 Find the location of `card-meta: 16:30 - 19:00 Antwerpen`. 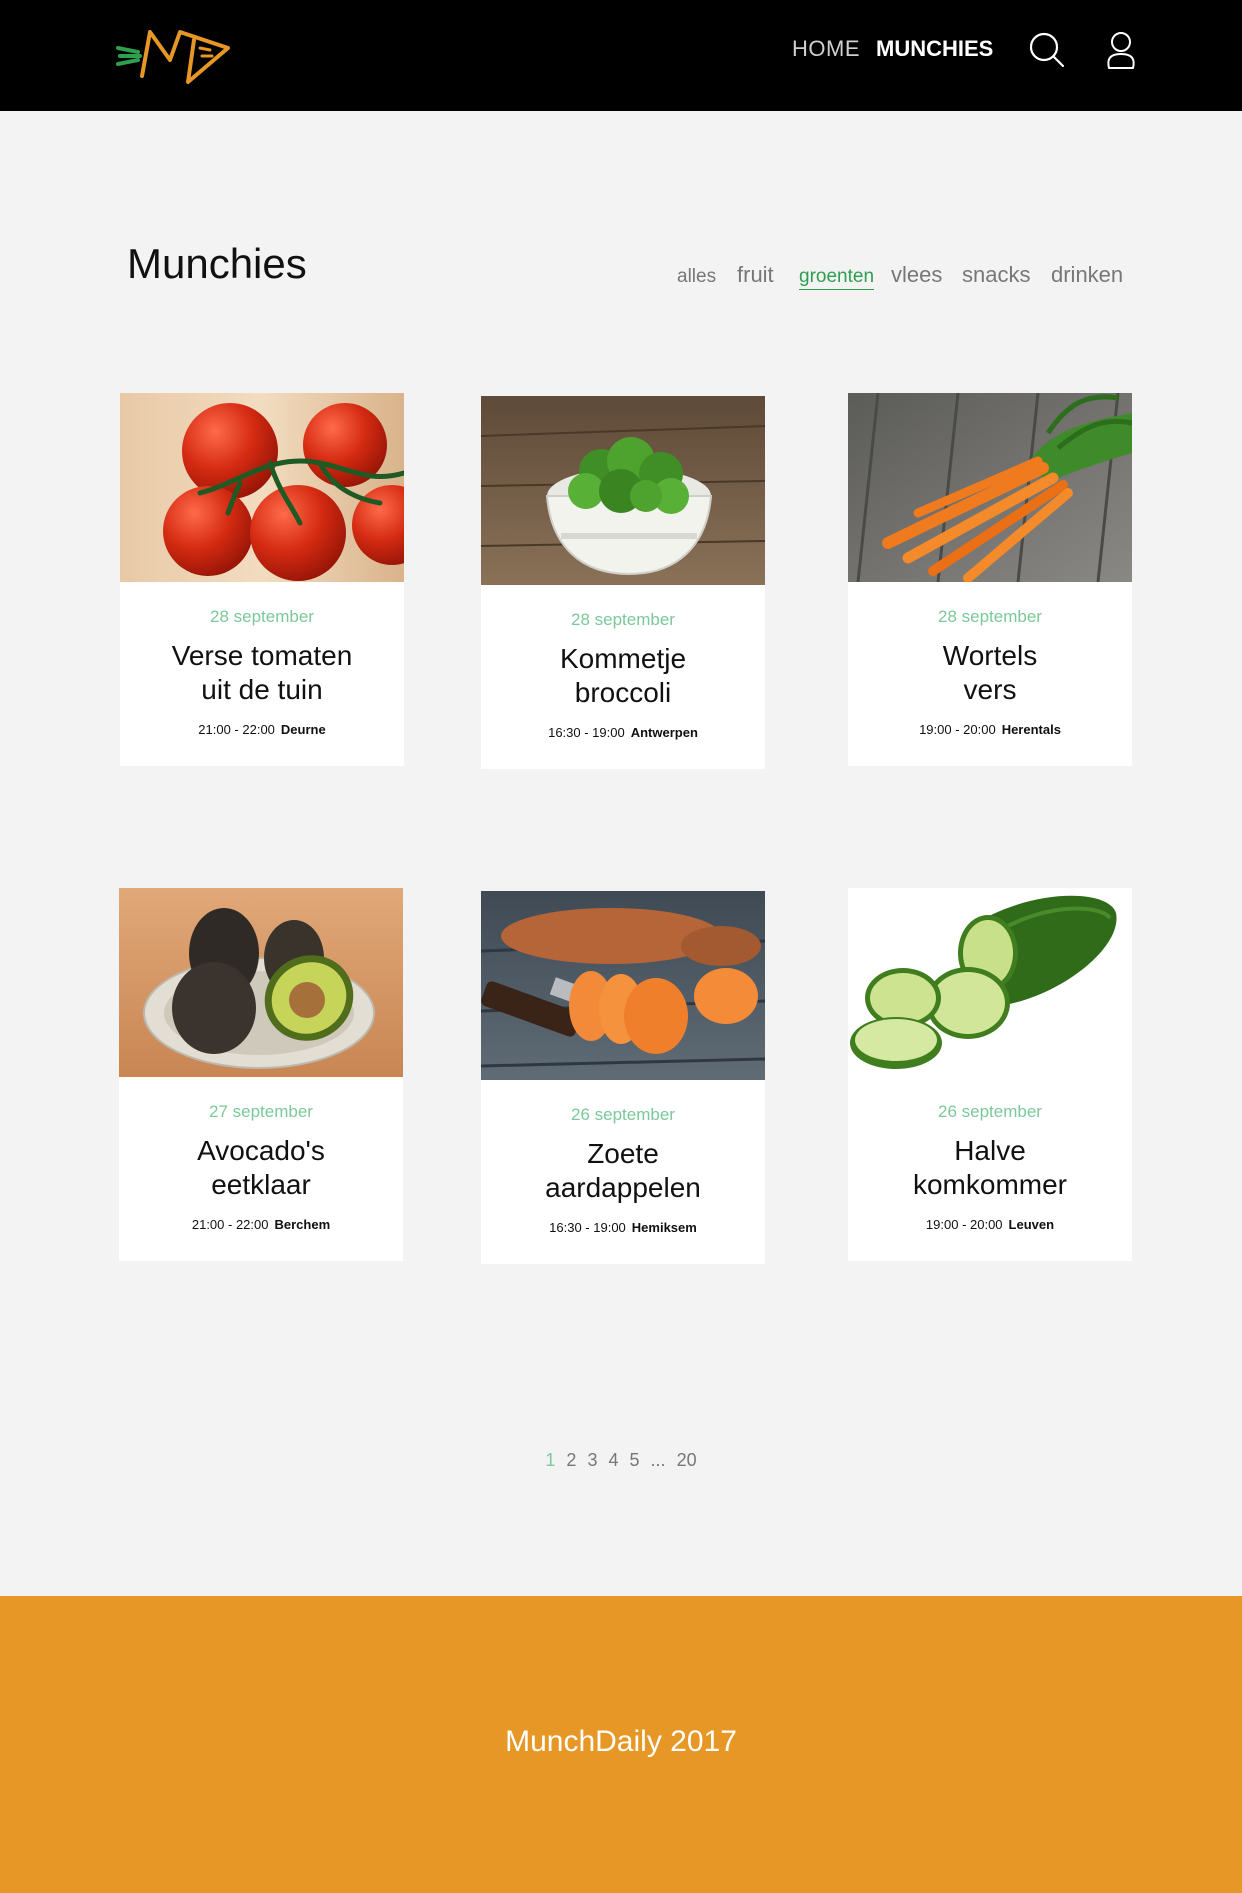

card-meta: 16:30 - 19:00 Antwerpen is located at coordinates (623, 732).